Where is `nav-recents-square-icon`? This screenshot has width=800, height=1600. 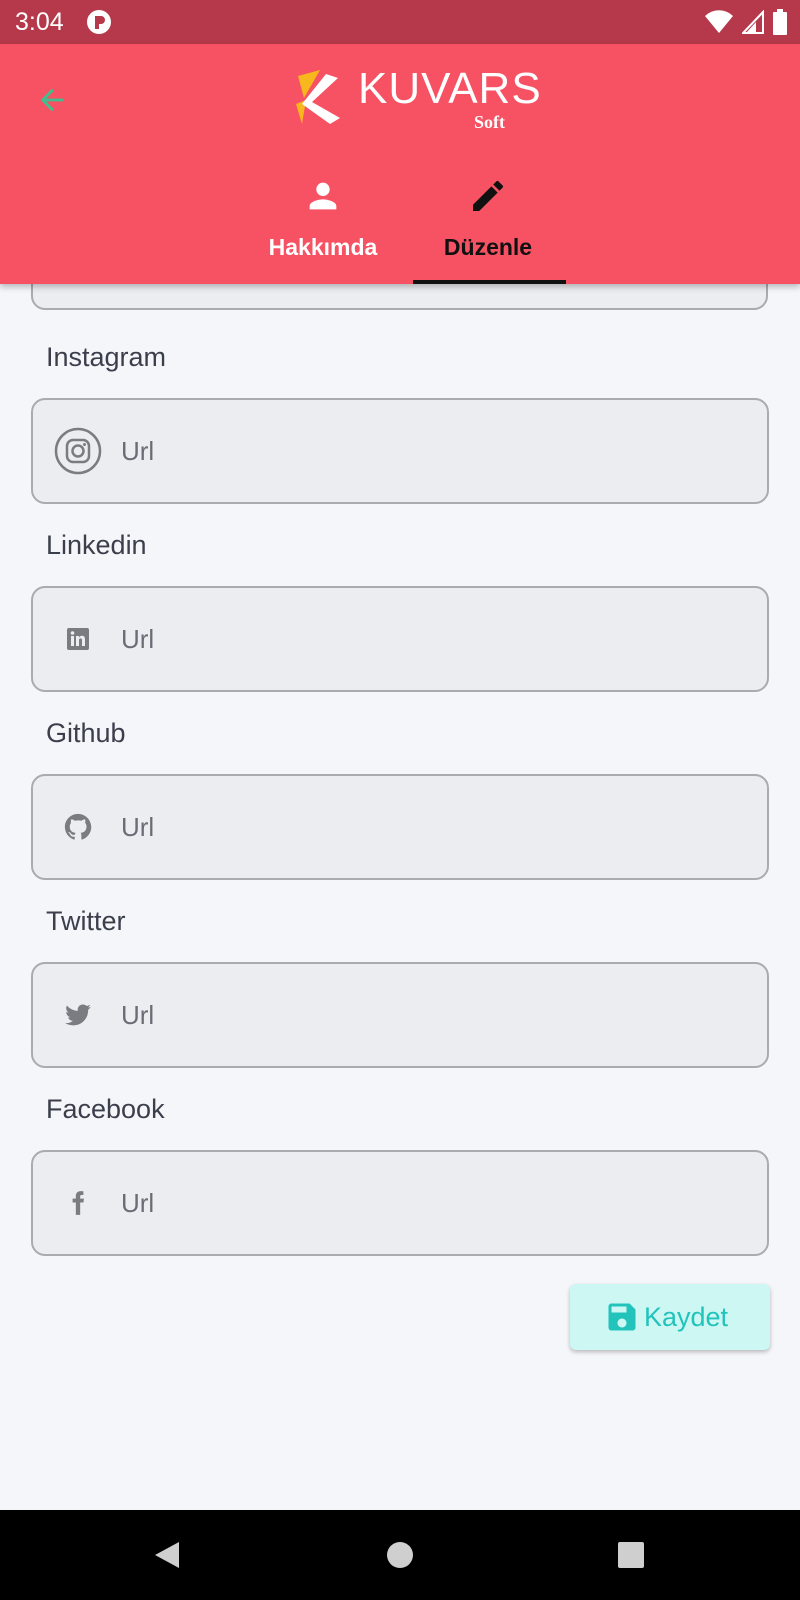 nav-recents-square-icon is located at coordinates (631, 1555).